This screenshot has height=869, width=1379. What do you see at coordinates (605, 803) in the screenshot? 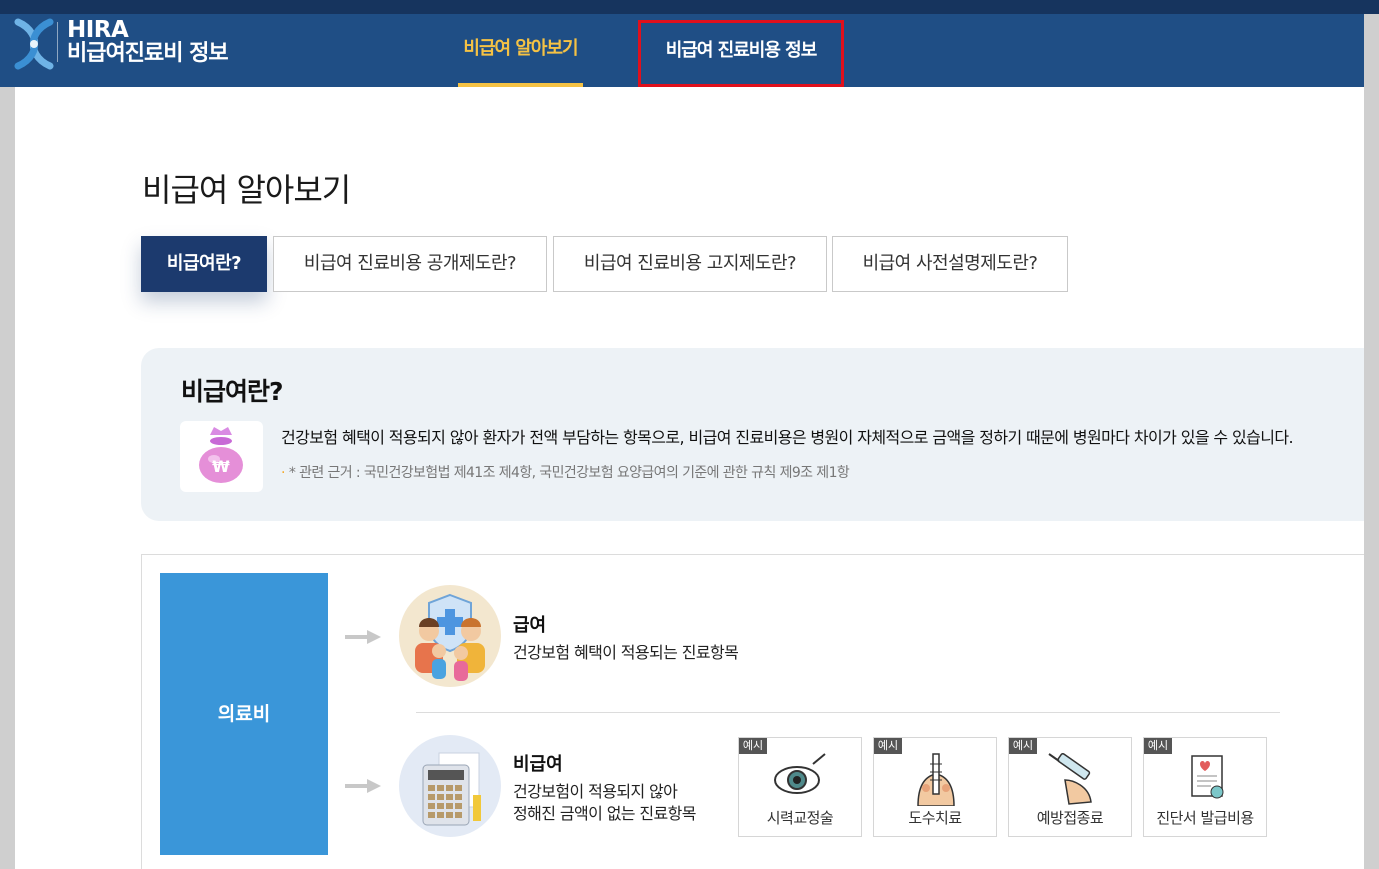
I see `noncovered-description: 건강보험이 적용되지 않아 정해진 금액이 없는 진료항목` at bounding box center [605, 803].